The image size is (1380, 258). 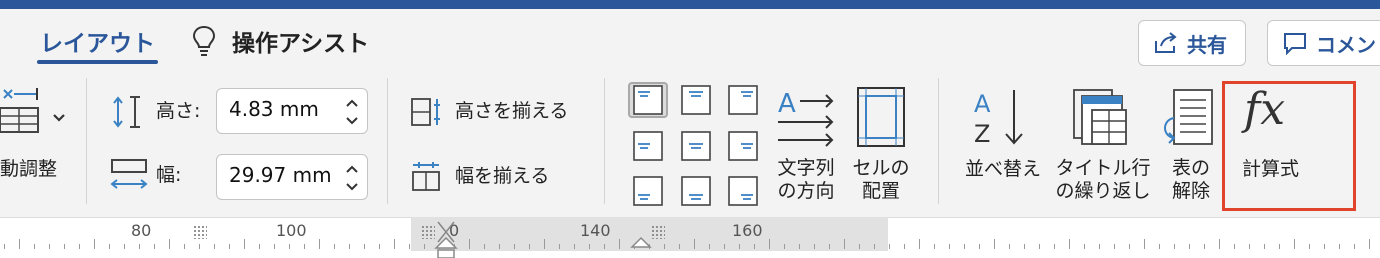 What do you see at coordinates (97, 62) in the screenshot?
I see `active-tab-indicator` at bounding box center [97, 62].